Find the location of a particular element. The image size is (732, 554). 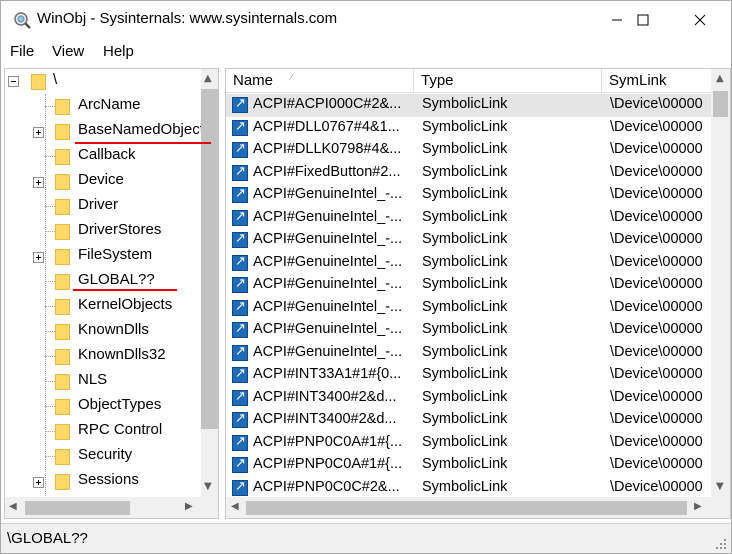

tree-item: ObjectTypes is located at coordinates (102, 406).